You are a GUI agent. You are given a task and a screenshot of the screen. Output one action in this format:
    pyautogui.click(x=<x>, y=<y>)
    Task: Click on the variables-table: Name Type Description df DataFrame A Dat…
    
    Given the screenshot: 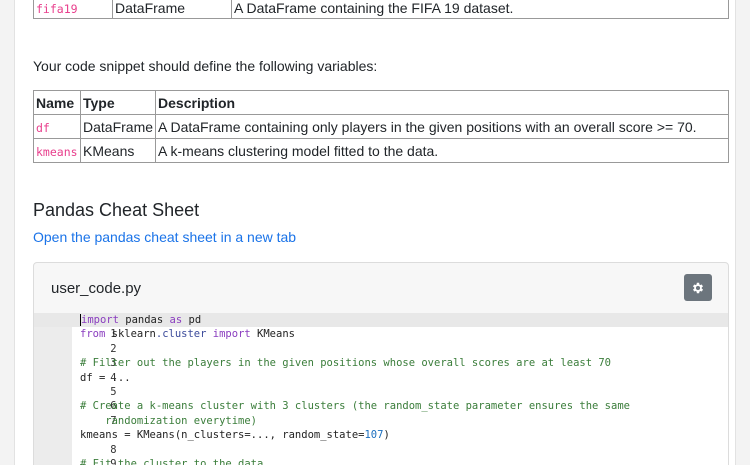 What is the action you would take?
    pyautogui.click(x=381, y=126)
    